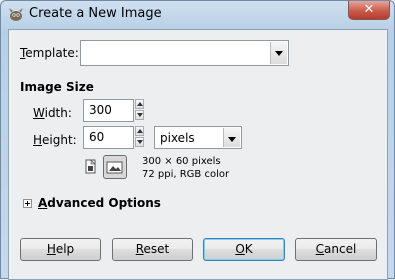  I want to click on unit-select: pixels, so click(198, 137).